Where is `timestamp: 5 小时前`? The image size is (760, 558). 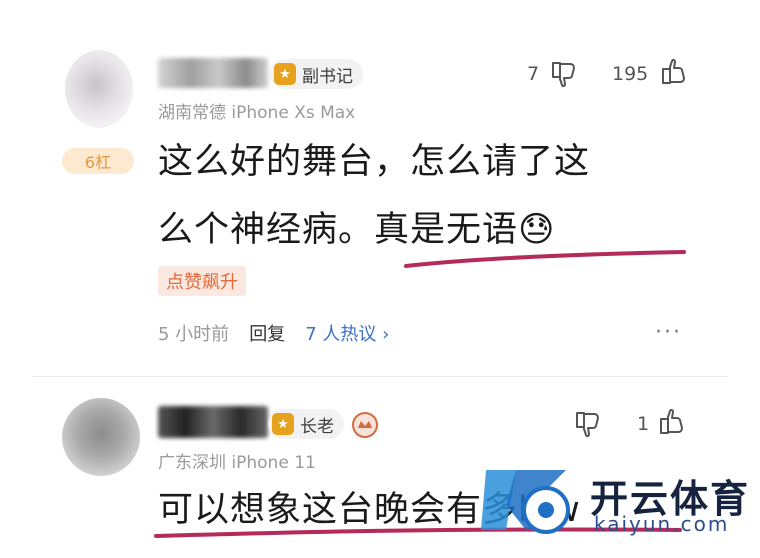 timestamp: 5 小时前 is located at coordinates (194, 334).